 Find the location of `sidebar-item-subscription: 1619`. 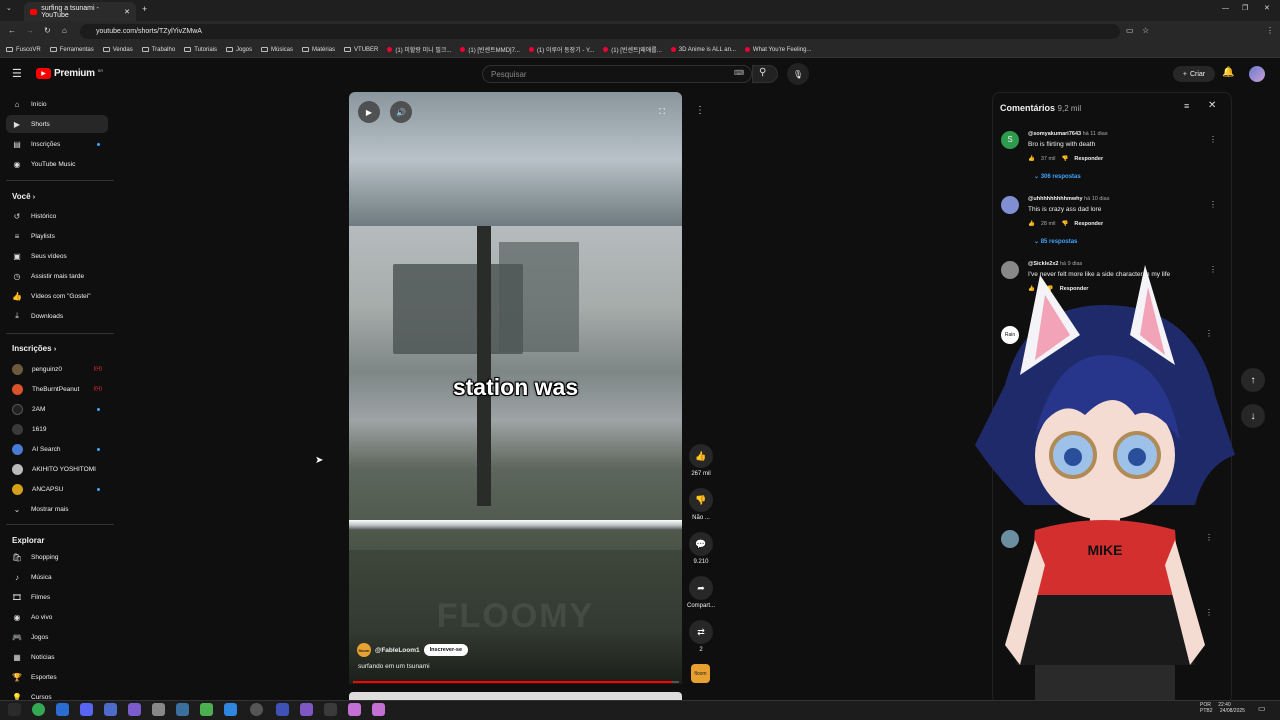

sidebar-item-subscription: 1619 is located at coordinates (57, 429).